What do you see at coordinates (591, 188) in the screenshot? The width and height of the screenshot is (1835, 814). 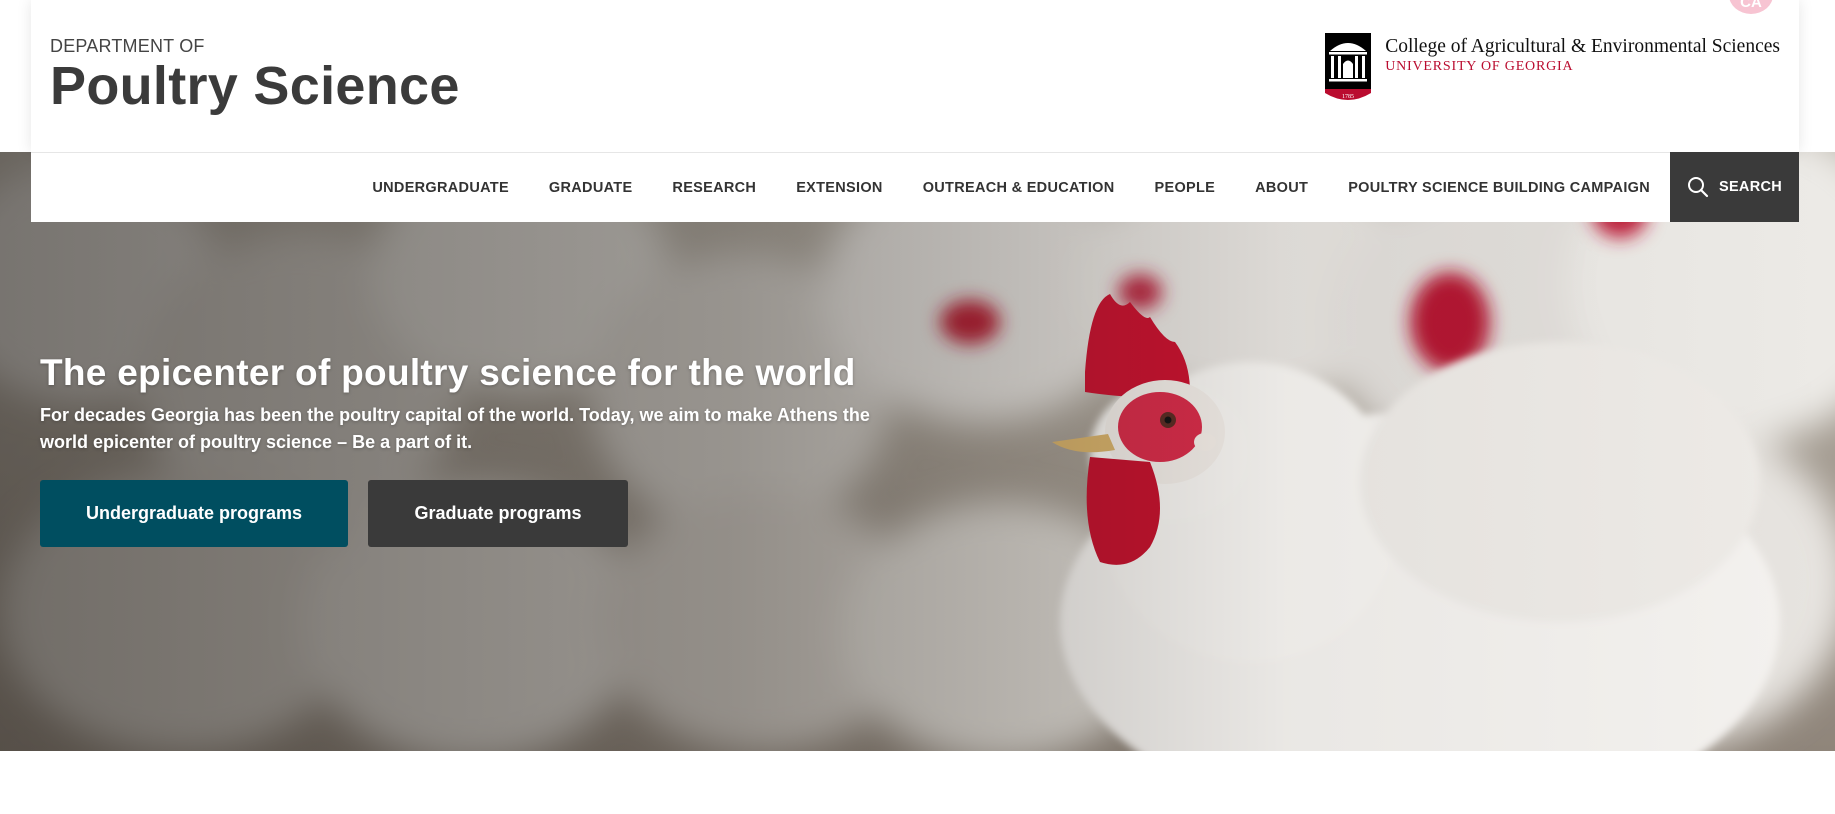 I see `nav-item-graduate: GRADUATE` at bounding box center [591, 188].